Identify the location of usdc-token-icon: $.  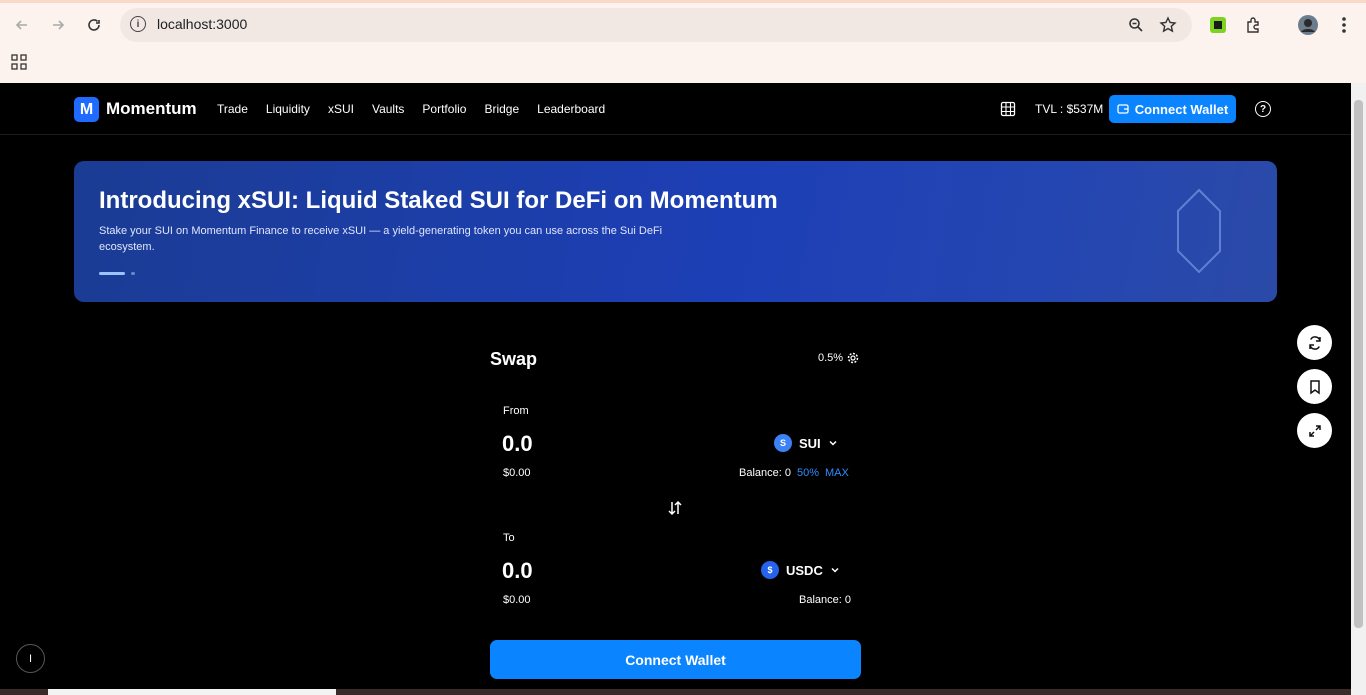
(770, 570).